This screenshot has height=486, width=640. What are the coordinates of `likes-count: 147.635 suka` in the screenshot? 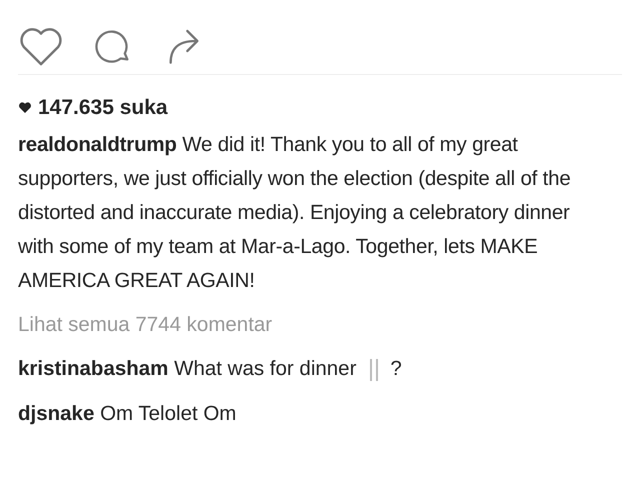 It's located at (103, 108).